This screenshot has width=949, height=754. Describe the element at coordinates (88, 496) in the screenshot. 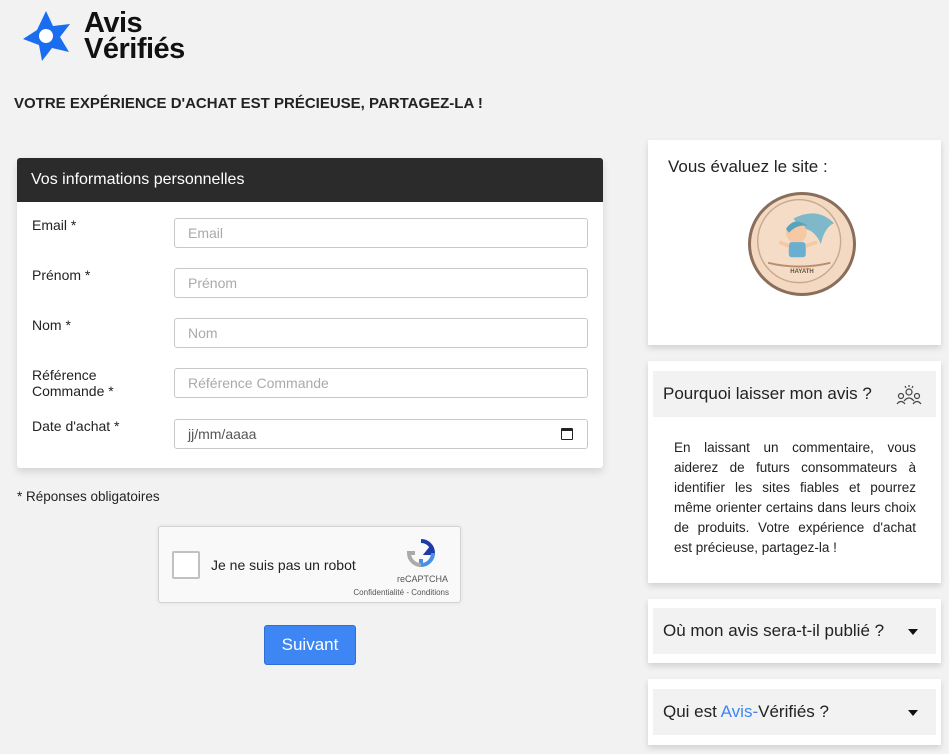

I see `required-note: * Réponses obligatoires` at that location.